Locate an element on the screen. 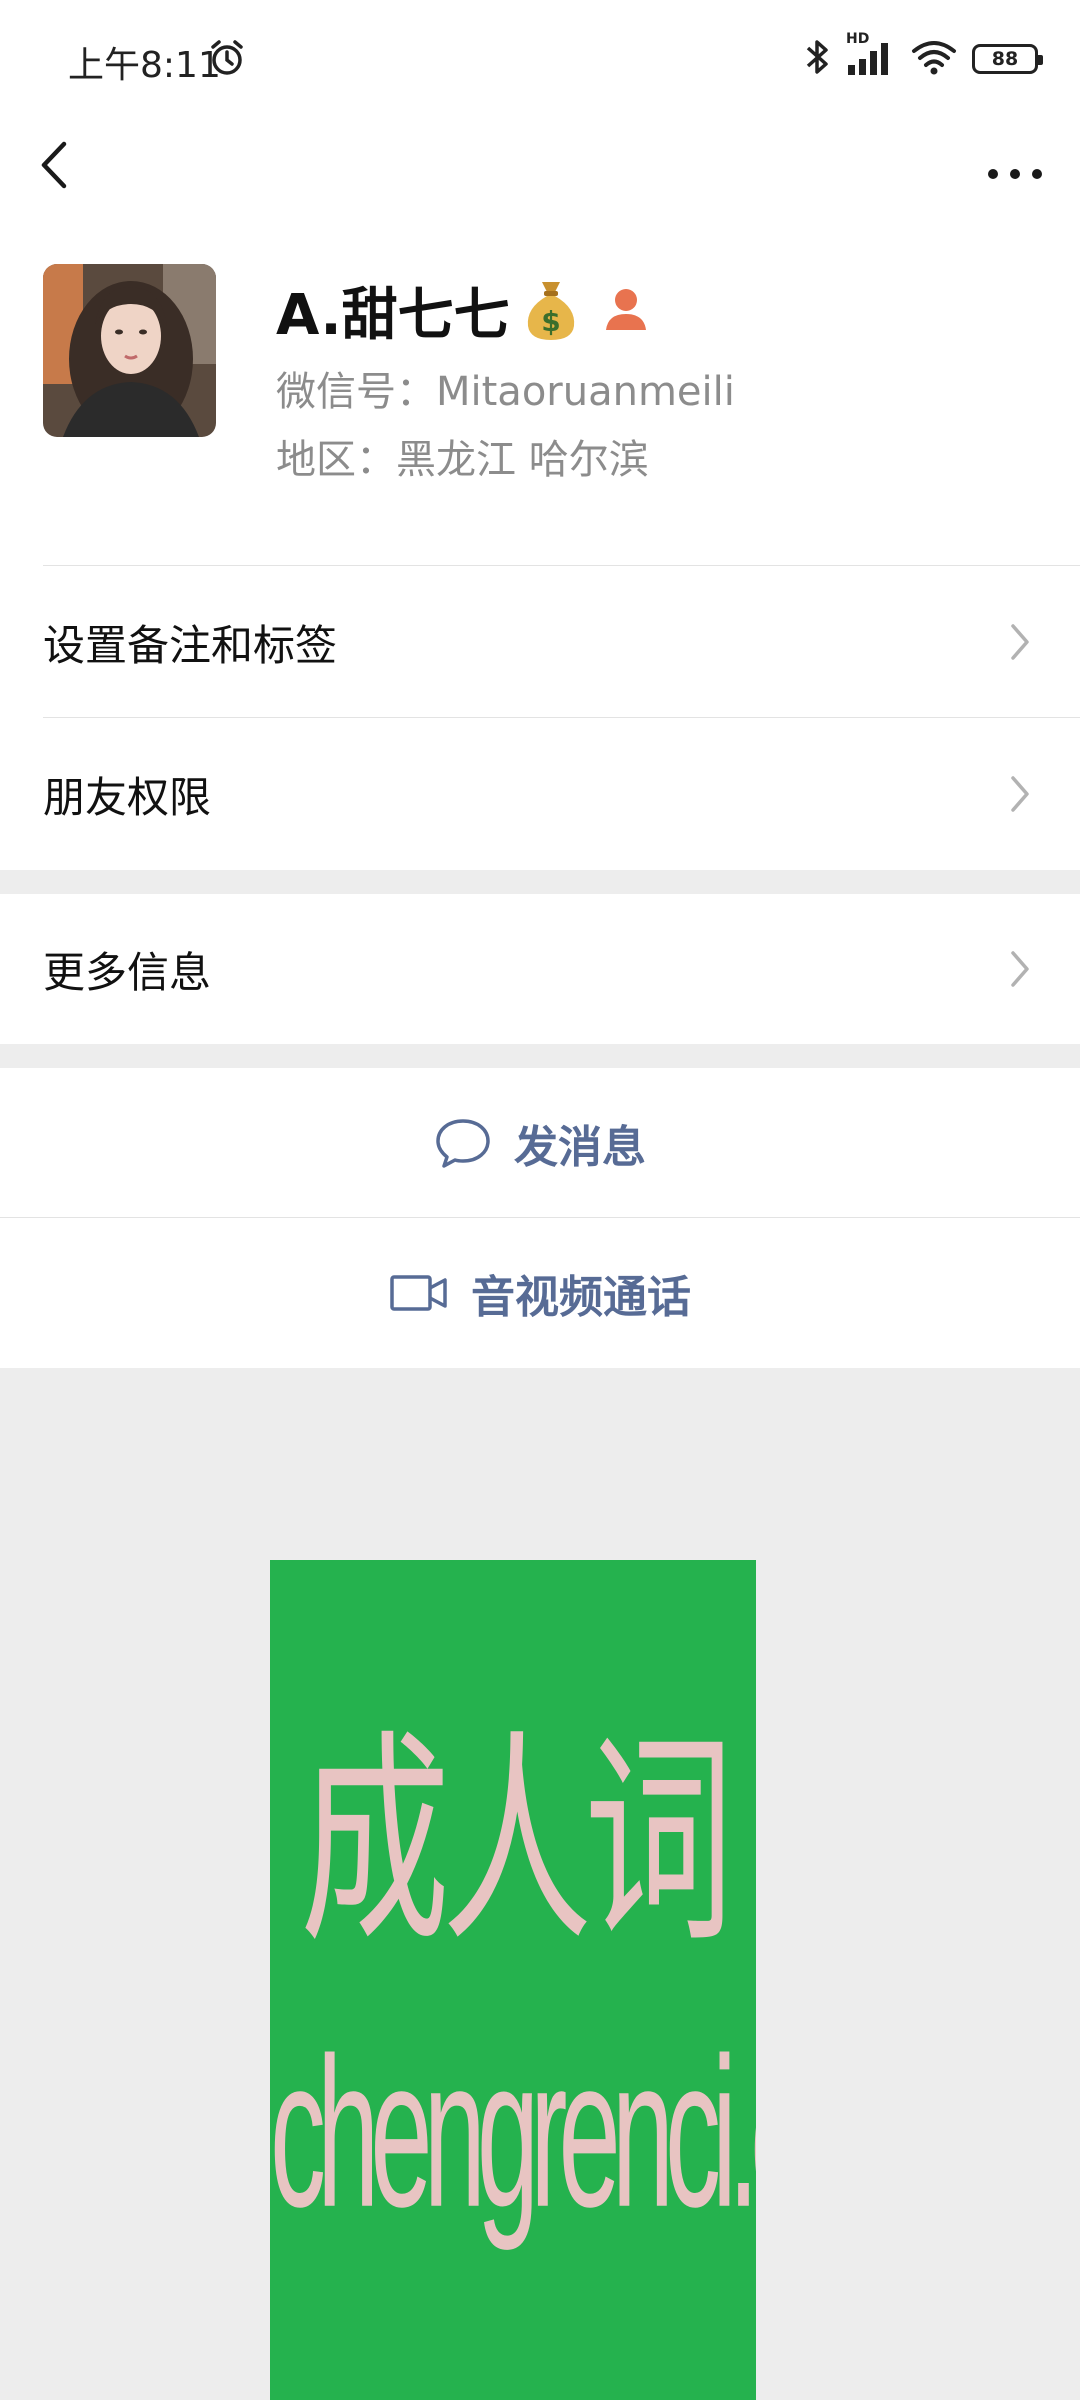 This screenshot has height=2400, width=1080. nav-bar is located at coordinates (540, 166).